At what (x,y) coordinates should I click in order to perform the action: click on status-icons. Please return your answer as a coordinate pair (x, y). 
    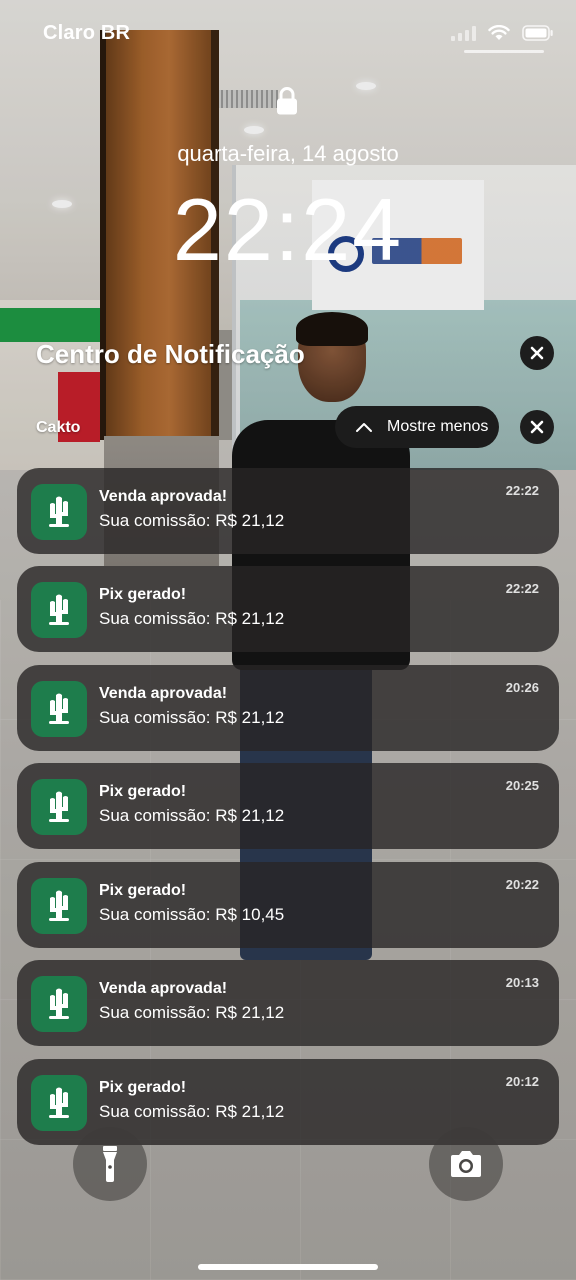
    Looking at the image, I should click on (502, 33).